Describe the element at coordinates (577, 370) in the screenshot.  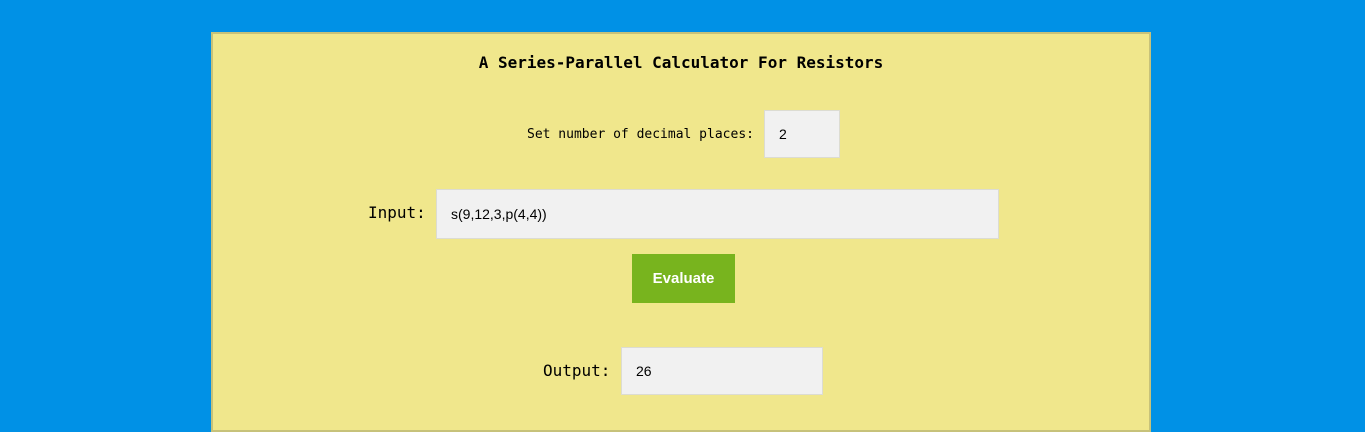
I see `output-label: Output:` at that location.